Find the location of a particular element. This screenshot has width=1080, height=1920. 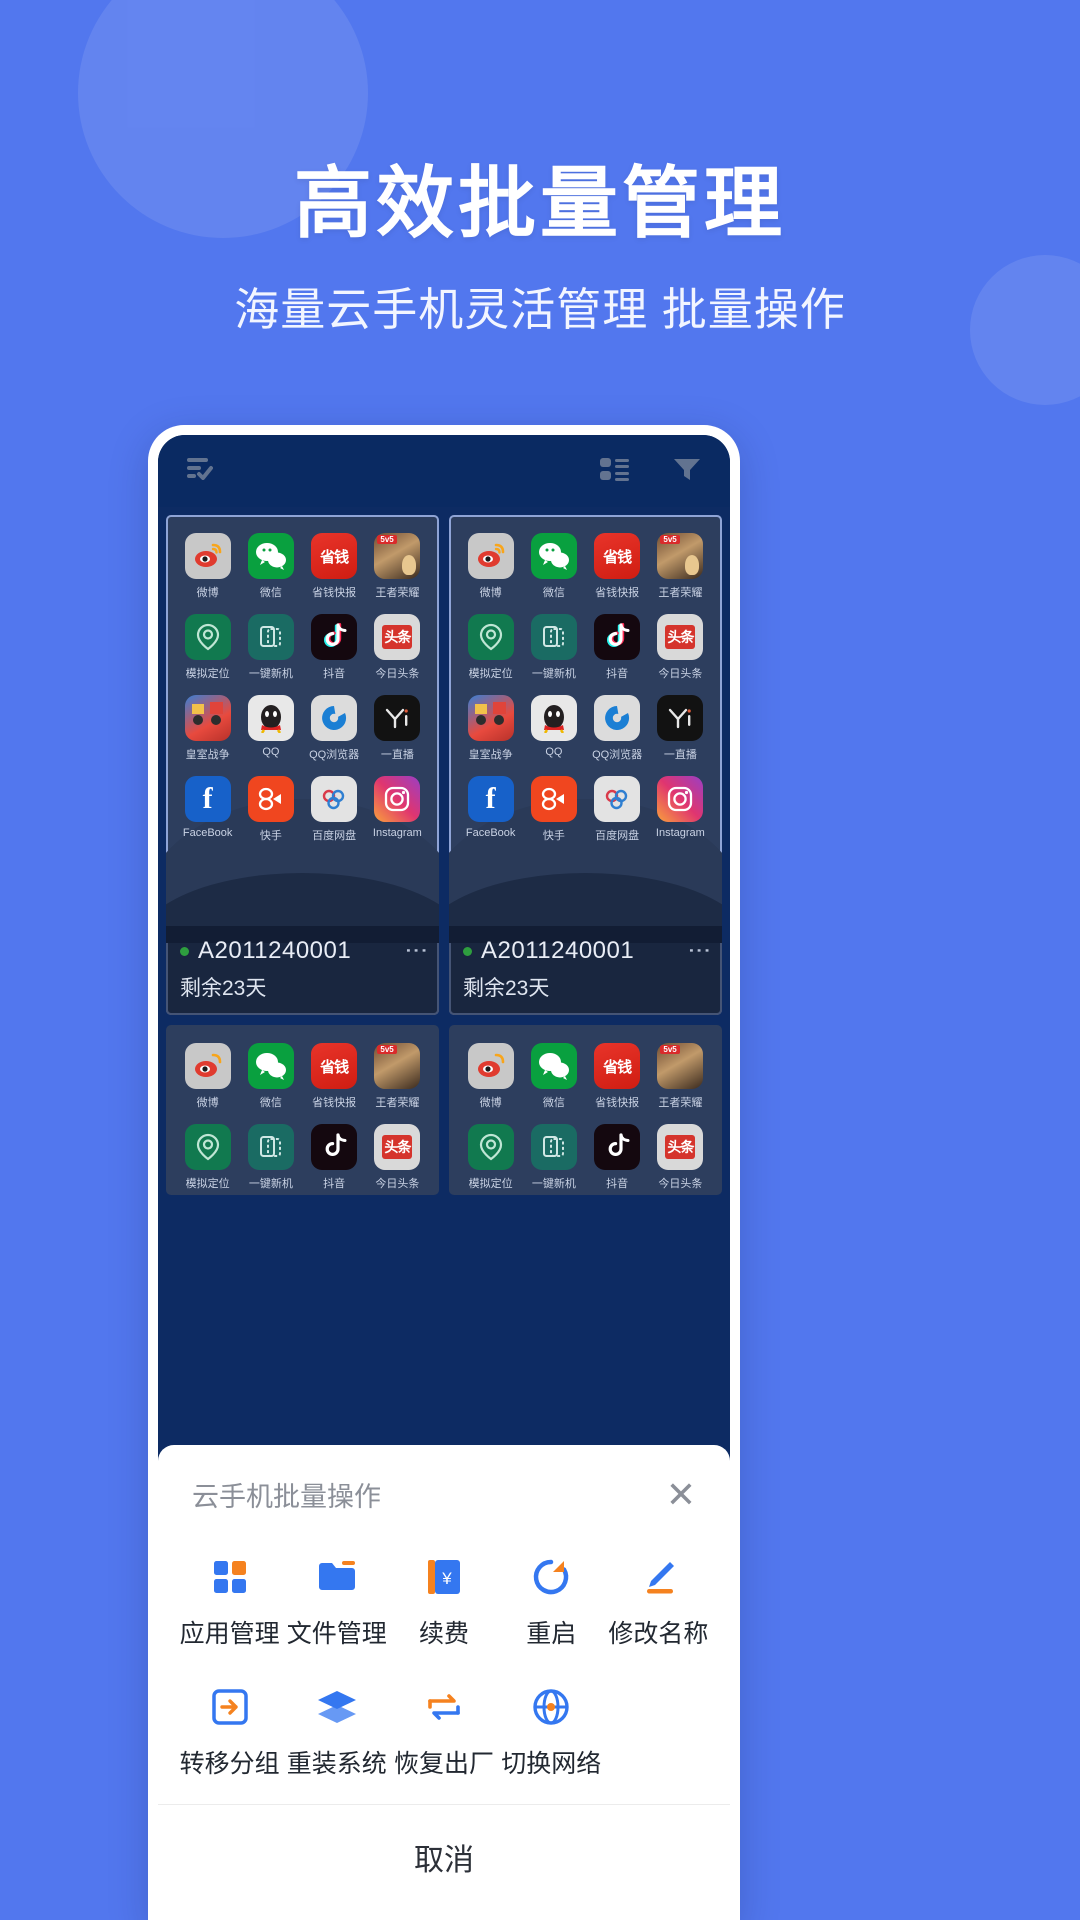

action-label: 续费 is located at coordinates (443, 1634).